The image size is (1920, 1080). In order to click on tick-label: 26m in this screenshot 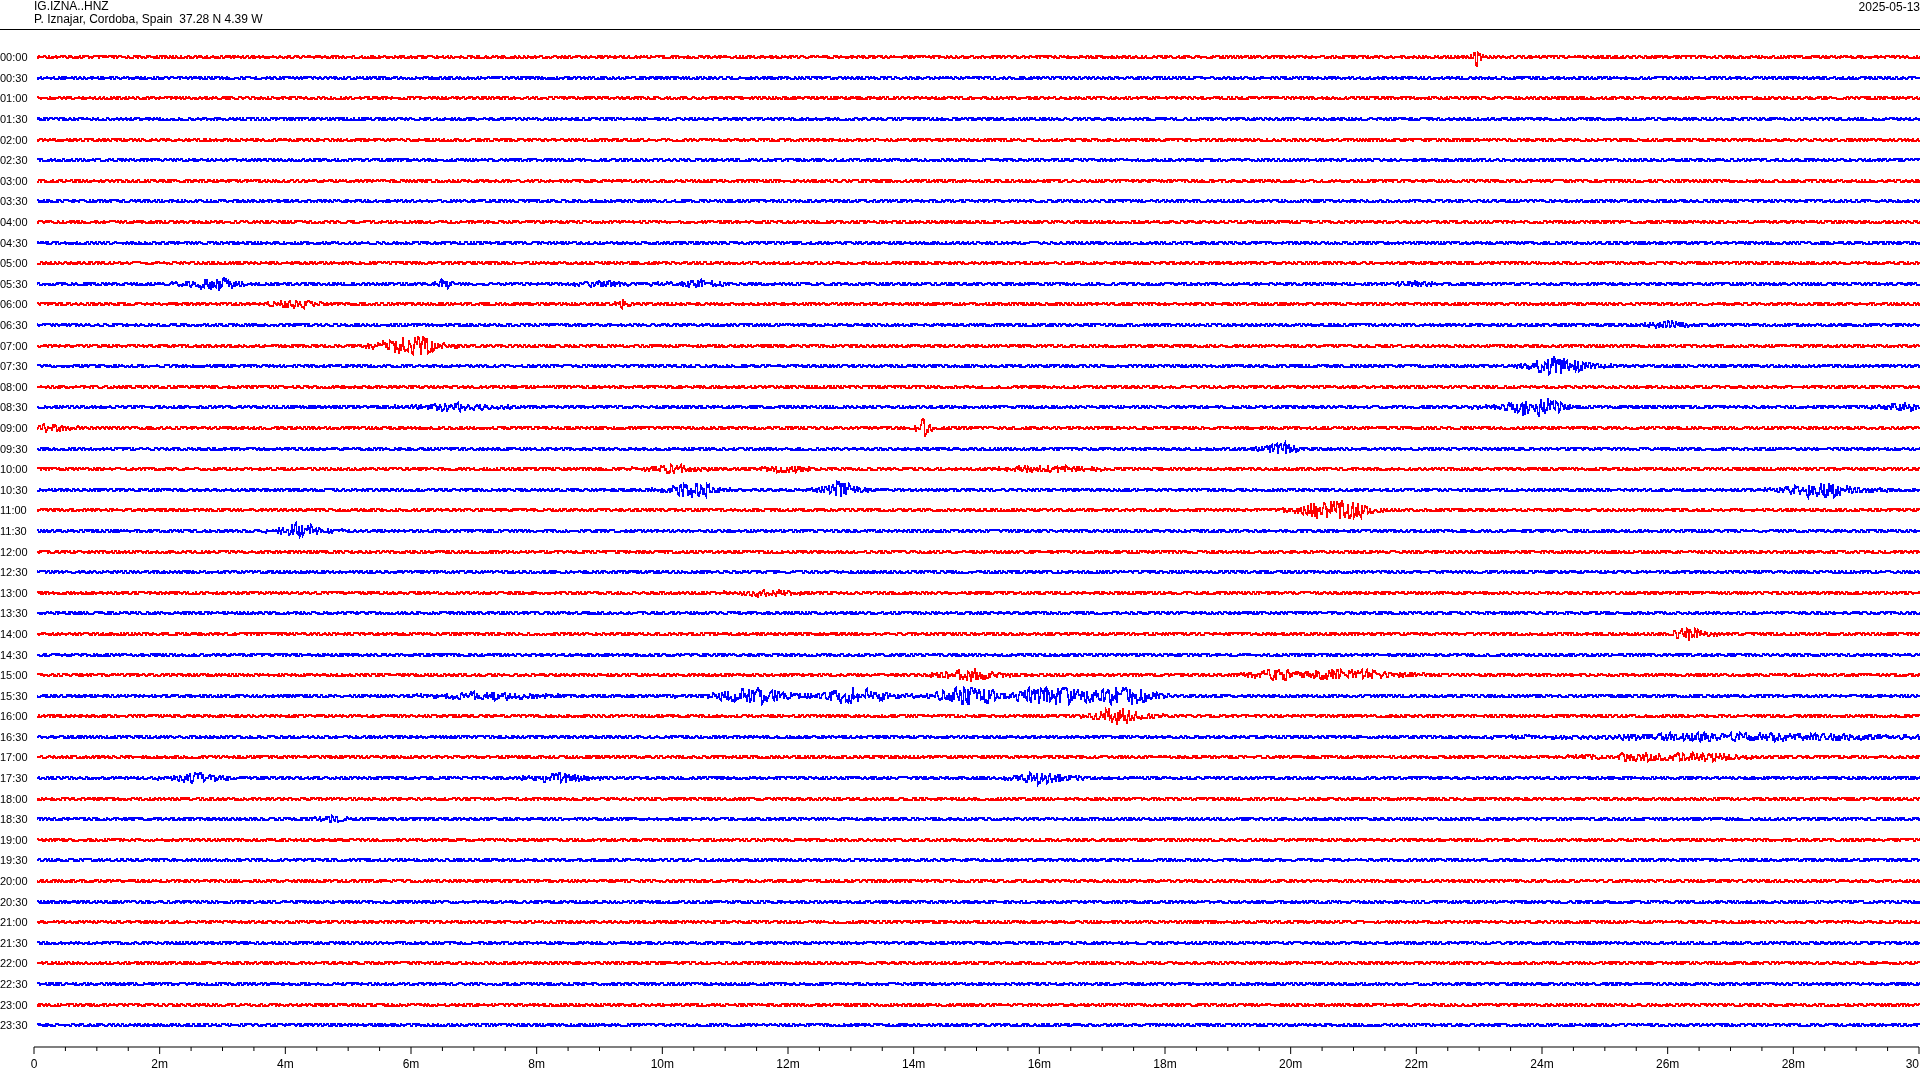, I will do `click(1668, 1063)`.